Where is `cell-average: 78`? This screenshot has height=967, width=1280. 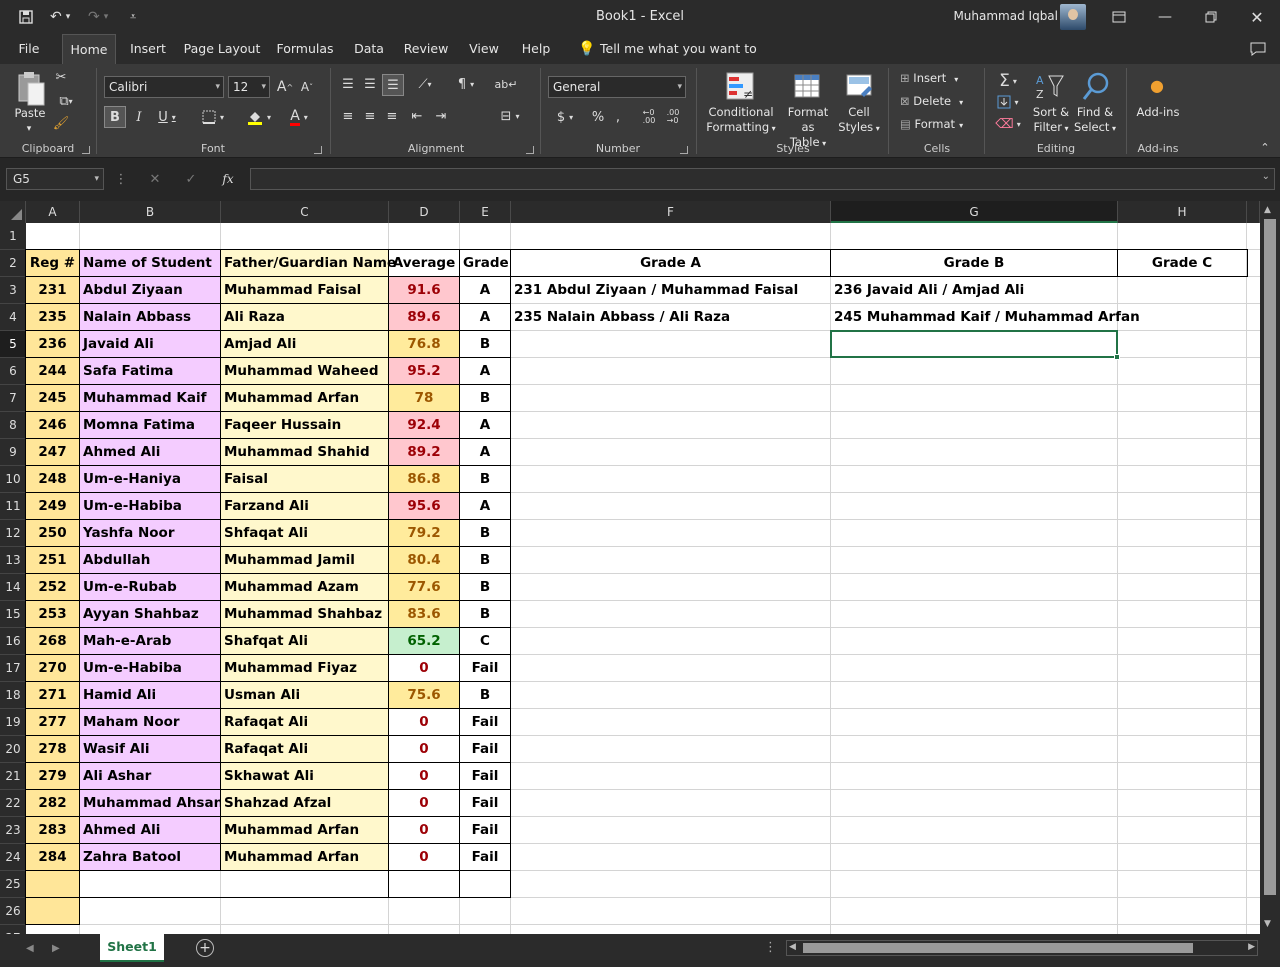 cell-average: 78 is located at coordinates (424, 398).